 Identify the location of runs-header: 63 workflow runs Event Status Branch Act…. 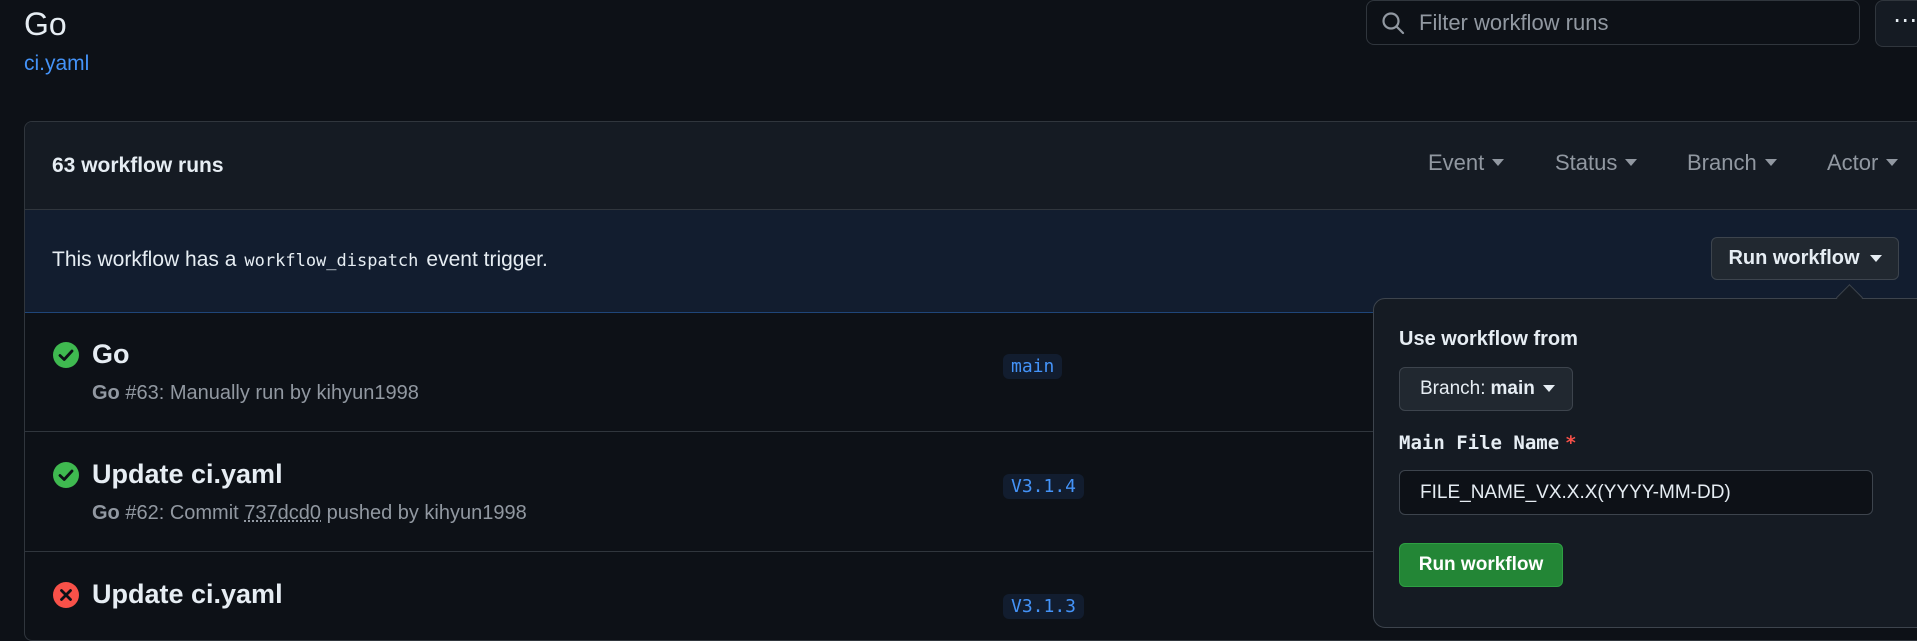
(971, 166).